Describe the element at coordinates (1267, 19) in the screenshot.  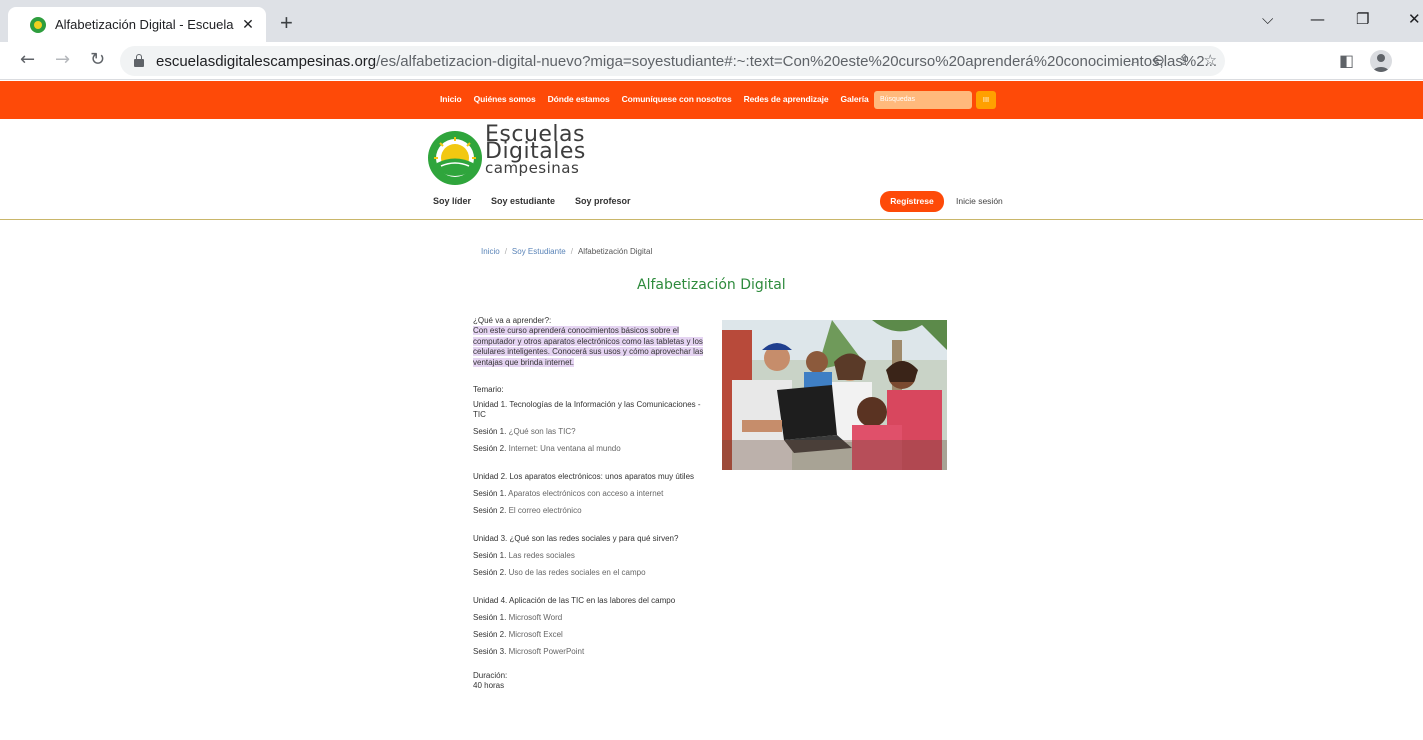
I see `tab-search-chevron-icon: ⌵` at that location.